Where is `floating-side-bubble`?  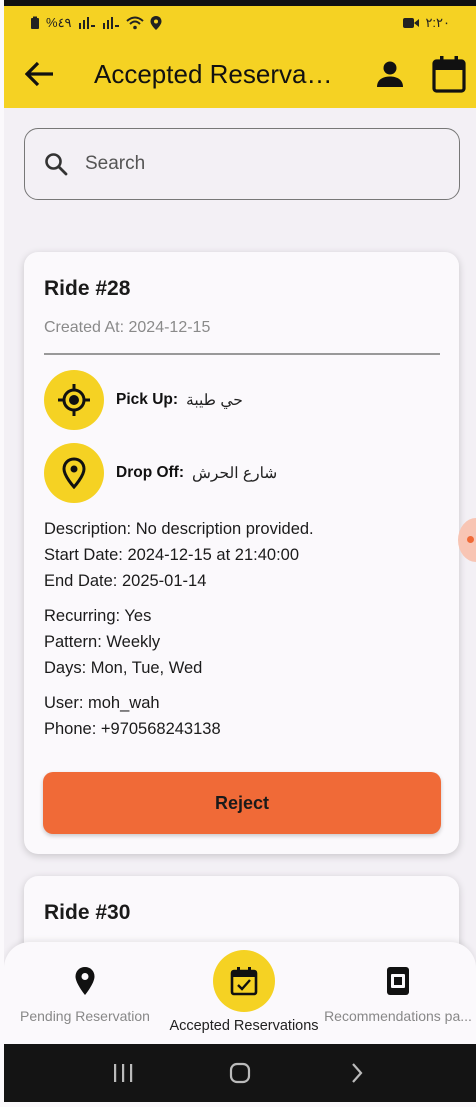 floating-side-bubble is located at coordinates (467, 540).